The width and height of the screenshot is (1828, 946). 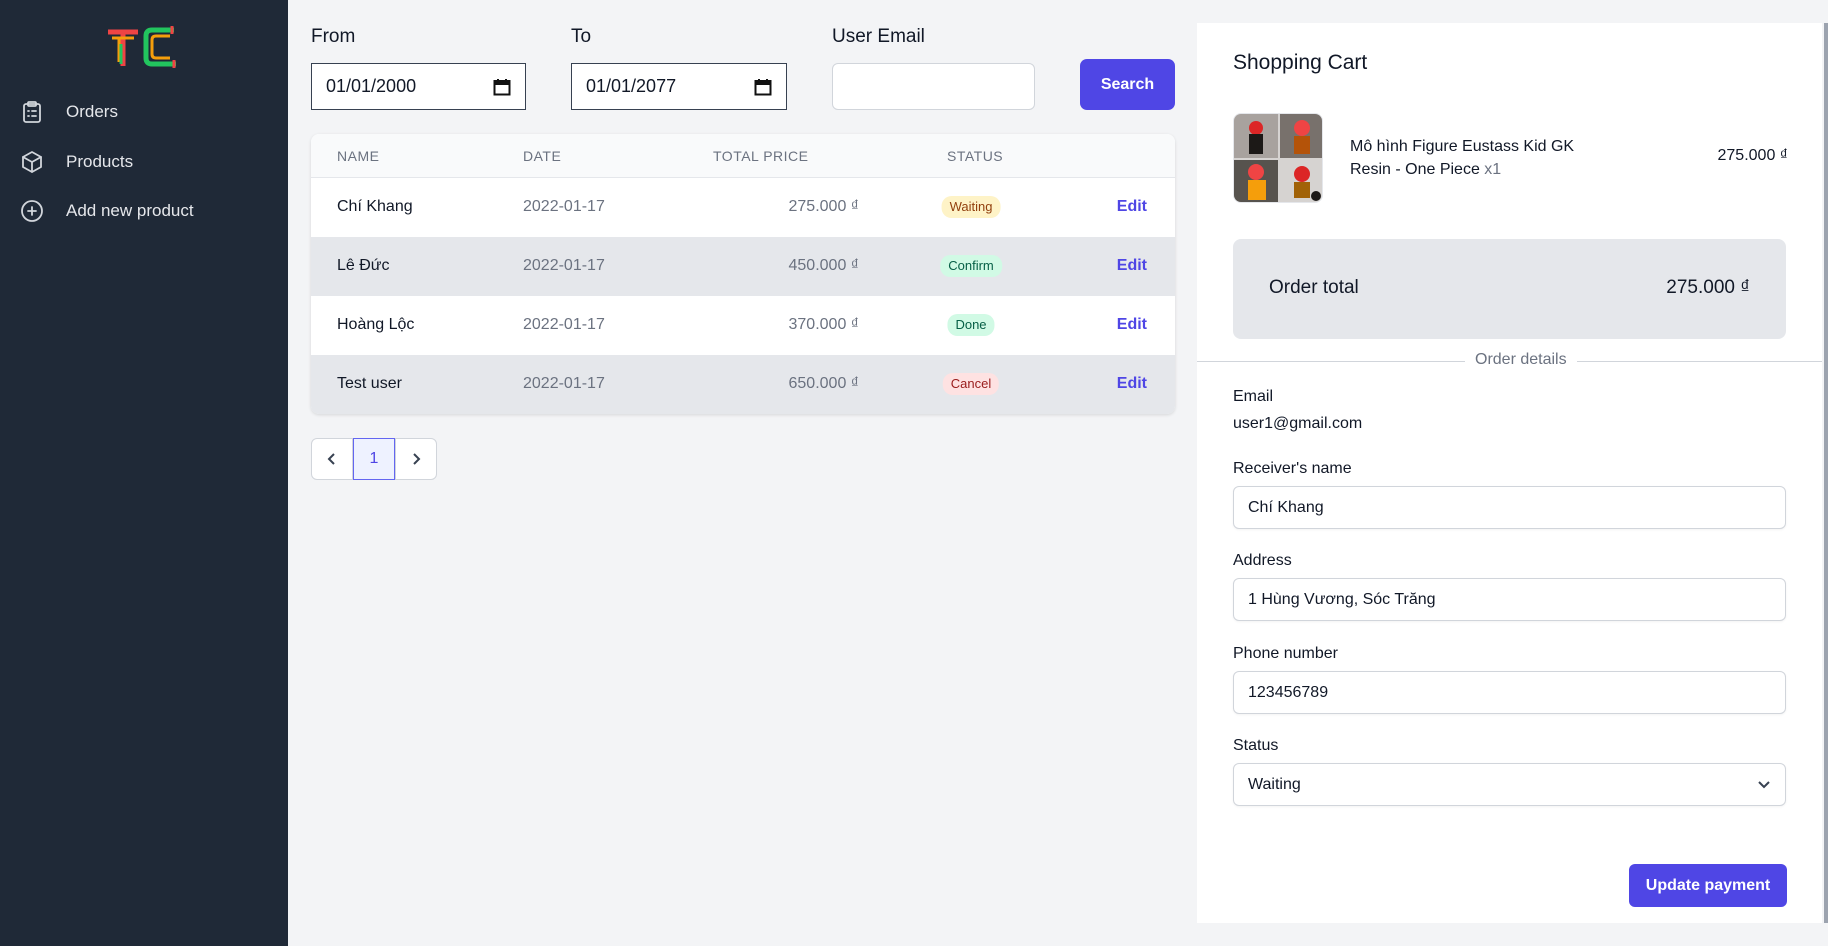 I want to click on sidebar-item-products: Products, so click(x=76, y=162).